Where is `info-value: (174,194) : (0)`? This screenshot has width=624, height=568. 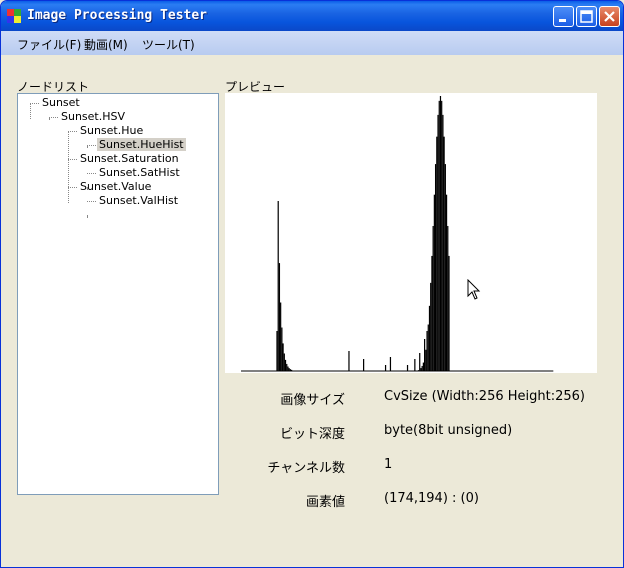 info-value: (174,194) : (0) is located at coordinates (431, 498).